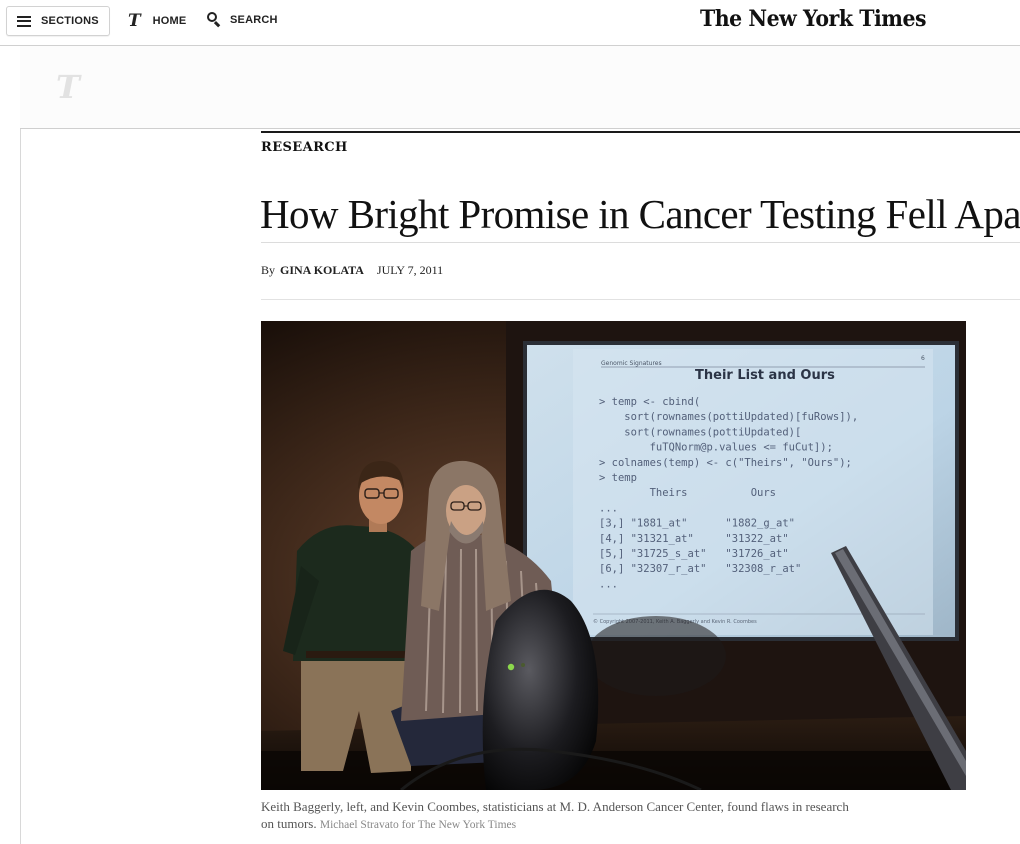 This screenshot has height=844, width=1020. What do you see at coordinates (68, 87) in the screenshot?
I see `faded-t-logo-icon: T` at bounding box center [68, 87].